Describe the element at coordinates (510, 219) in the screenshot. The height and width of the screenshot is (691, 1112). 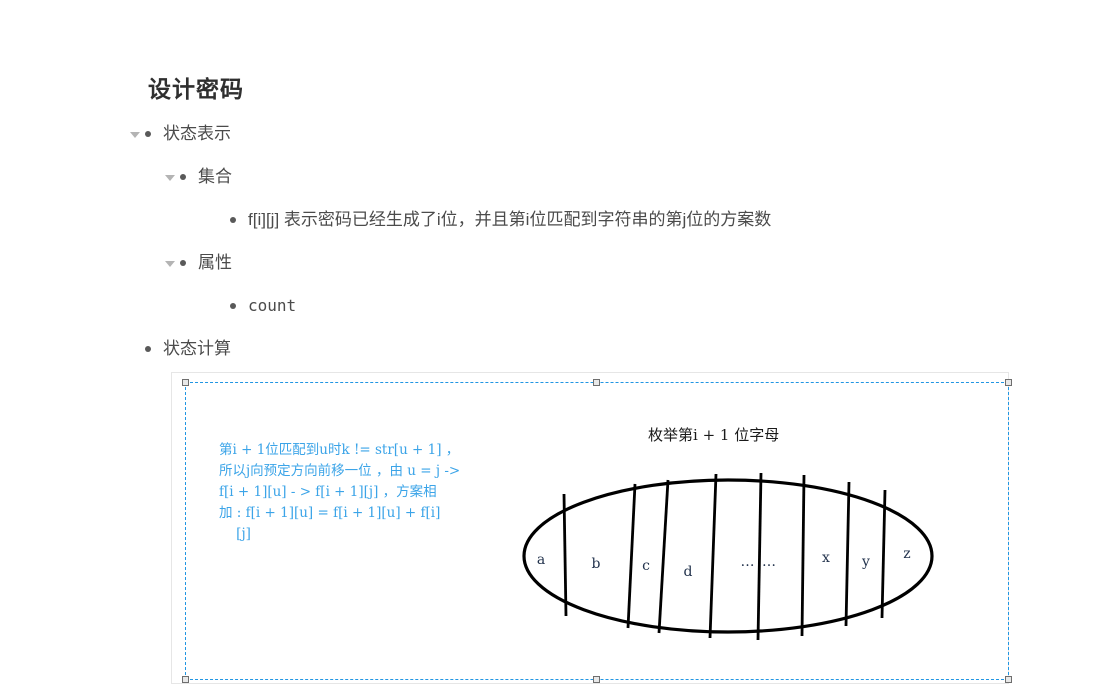
I see `list-item-label: f[i][j] 表示密码已经生成了i位，并且第i位匹配到字符串的第j位的方案数` at that location.